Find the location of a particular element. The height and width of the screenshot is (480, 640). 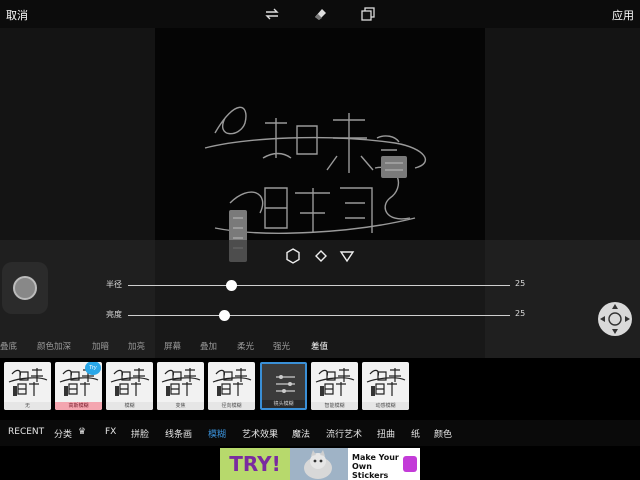

effect-thumbnail: 变焦 is located at coordinates (180, 386).